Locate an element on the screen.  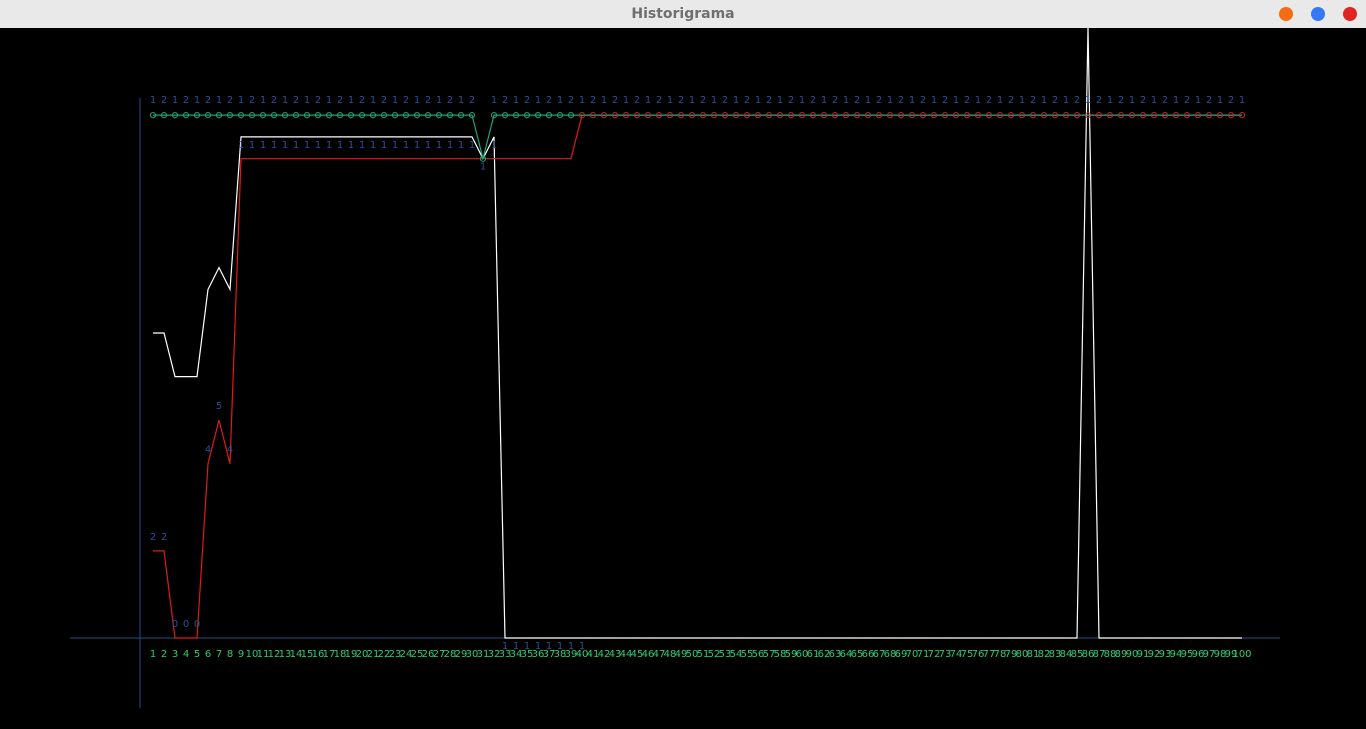
x-tick-label: 8 is located at coordinates (230, 654).